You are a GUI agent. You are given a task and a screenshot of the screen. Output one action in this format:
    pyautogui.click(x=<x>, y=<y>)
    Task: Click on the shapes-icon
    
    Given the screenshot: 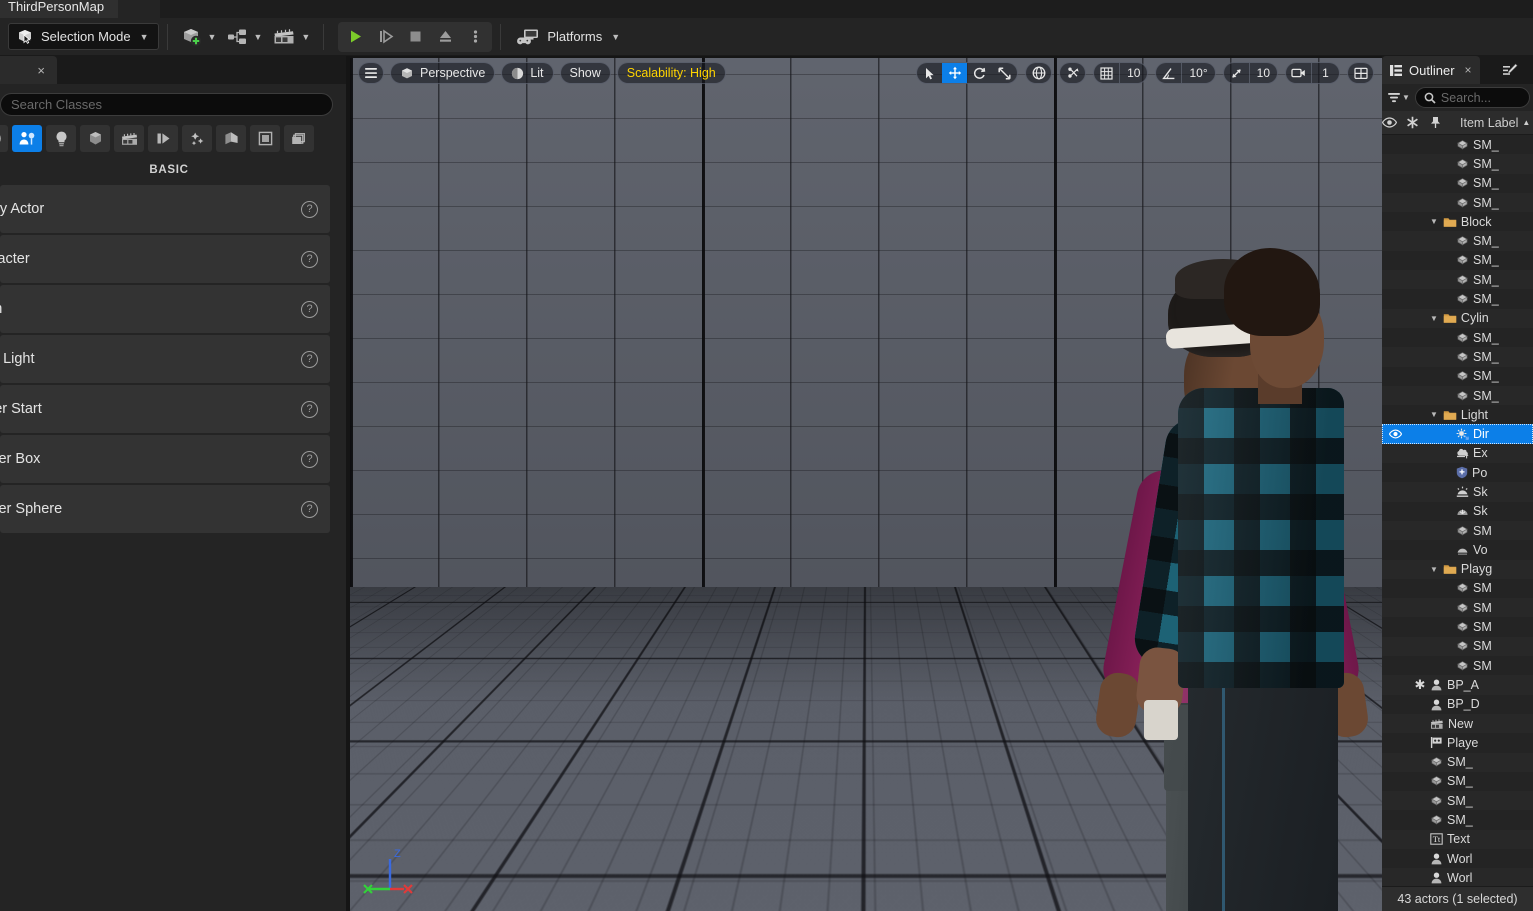 What is the action you would take?
    pyautogui.click(x=95, y=138)
    